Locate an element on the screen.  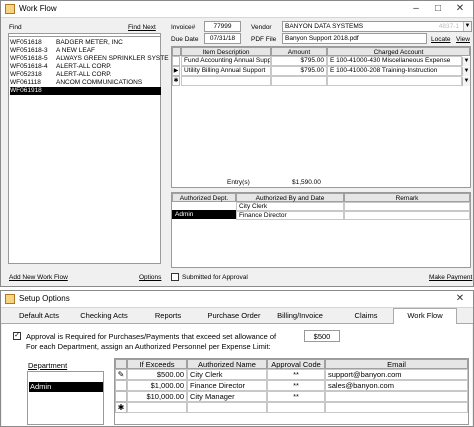
remark-header: Remark is located at coordinates (407, 197).